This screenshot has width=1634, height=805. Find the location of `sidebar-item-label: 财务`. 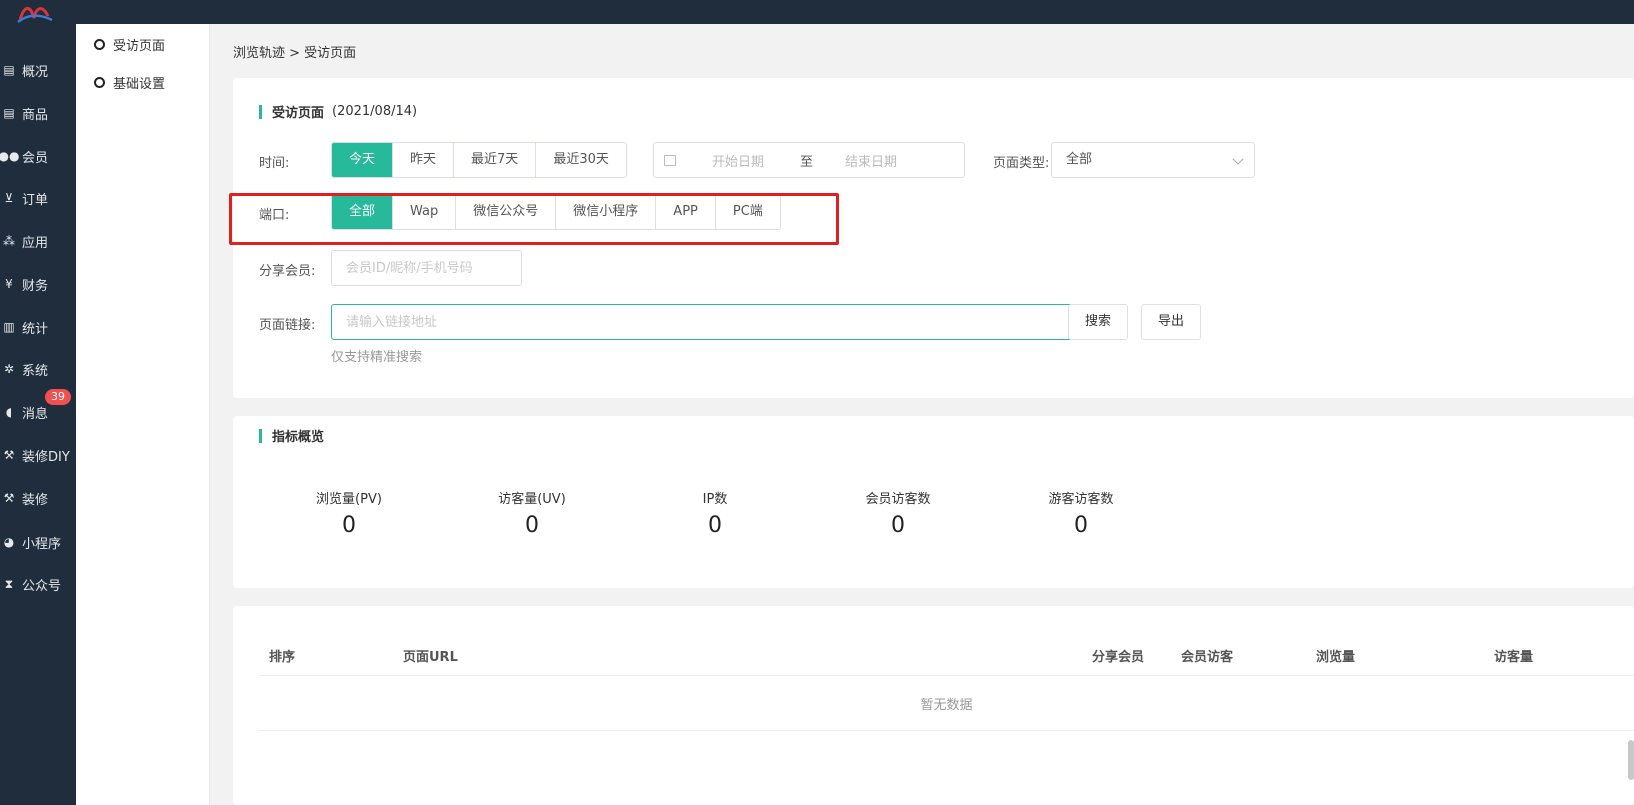

sidebar-item-label: 财务 is located at coordinates (35, 286).